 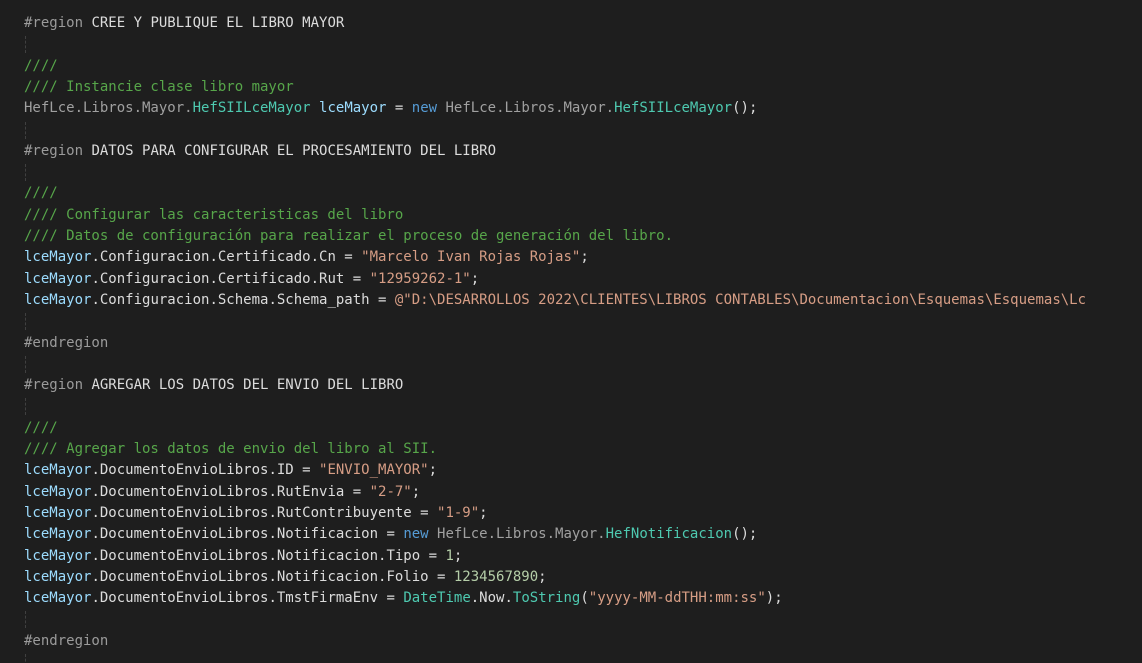 I want to click on code-token: .Configuracion.Schema.Schema_path =, so click(x=243, y=299).